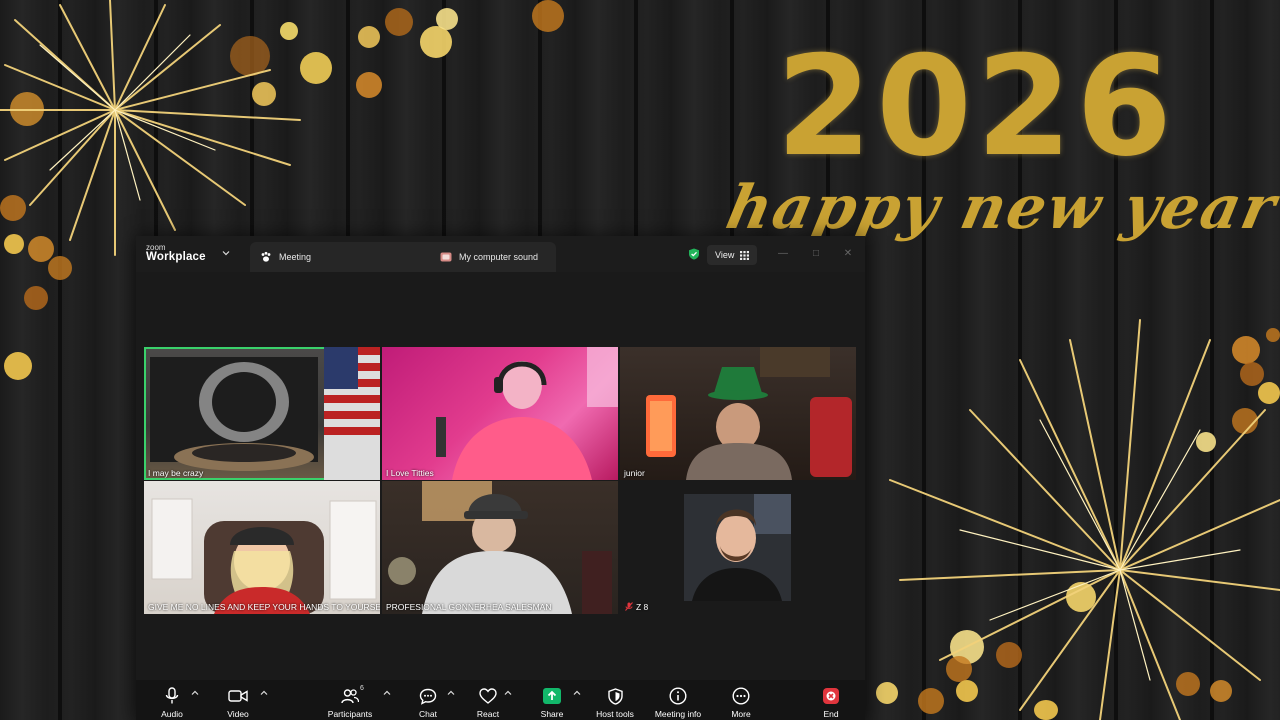 This screenshot has height=720, width=1280. I want to click on profile-photo-image, so click(737, 547).